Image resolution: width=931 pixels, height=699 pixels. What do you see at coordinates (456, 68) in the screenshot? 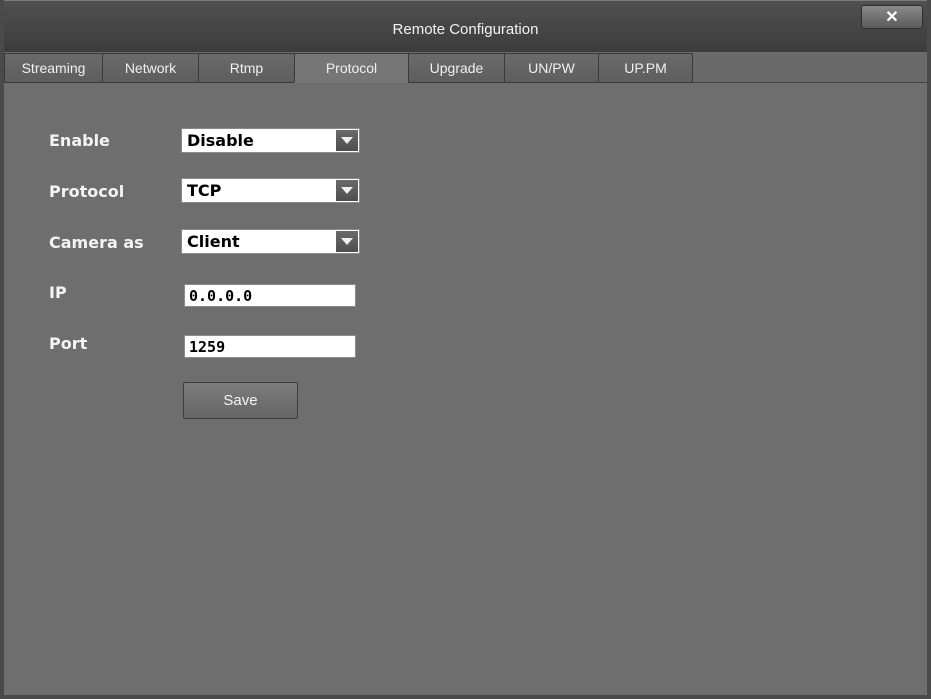
I see `tab-upgrade: Upgrade` at bounding box center [456, 68].